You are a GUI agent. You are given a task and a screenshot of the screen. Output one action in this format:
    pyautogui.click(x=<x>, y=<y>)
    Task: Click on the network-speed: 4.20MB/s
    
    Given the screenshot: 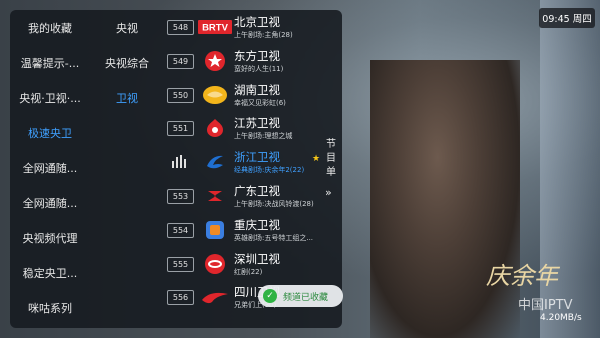 What is the action you would take?
    pyautogui.click(x=561, y=318)
    